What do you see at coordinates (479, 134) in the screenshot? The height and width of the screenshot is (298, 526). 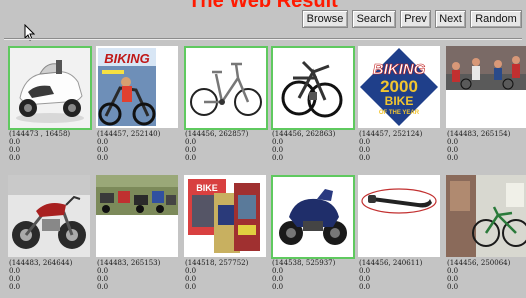 I see `result-id: (144483, 265154)` at bounding box center [479, 134].